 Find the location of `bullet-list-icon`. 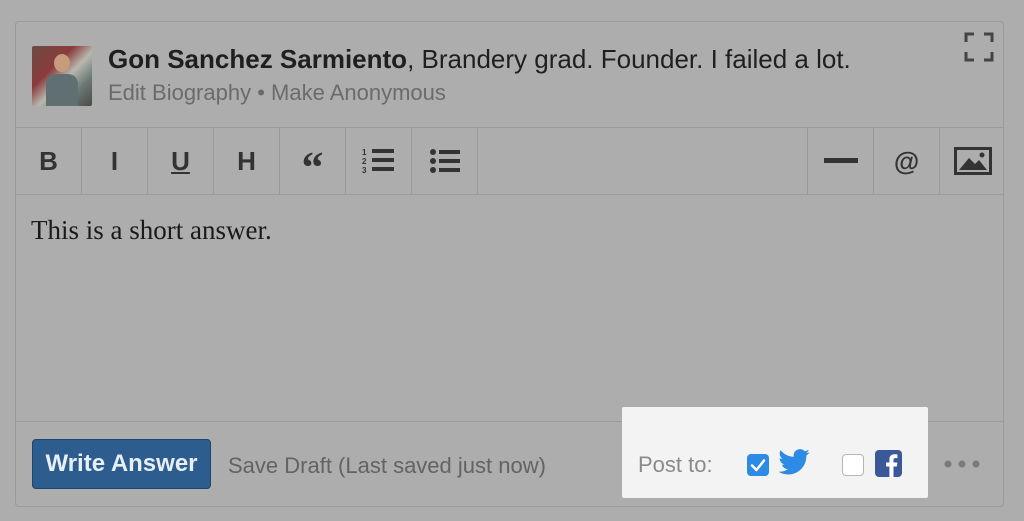

bullet-list-icon is located at coordinates (444, 161).